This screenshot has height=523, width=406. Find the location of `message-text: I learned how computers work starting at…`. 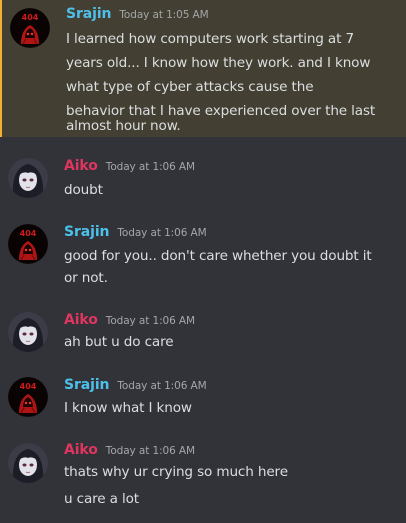

message-text: I learned how computers work starting at… is located at coordinates (210, 39).